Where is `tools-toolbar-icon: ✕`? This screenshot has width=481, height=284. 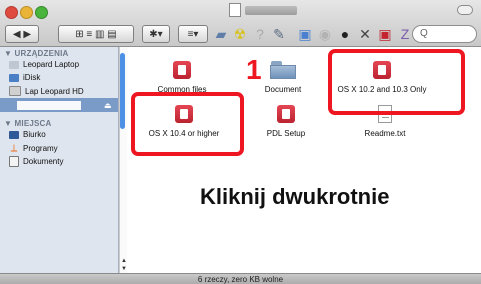 tools-toolbar-icon: ✕ is located at coordinates (365, 34).